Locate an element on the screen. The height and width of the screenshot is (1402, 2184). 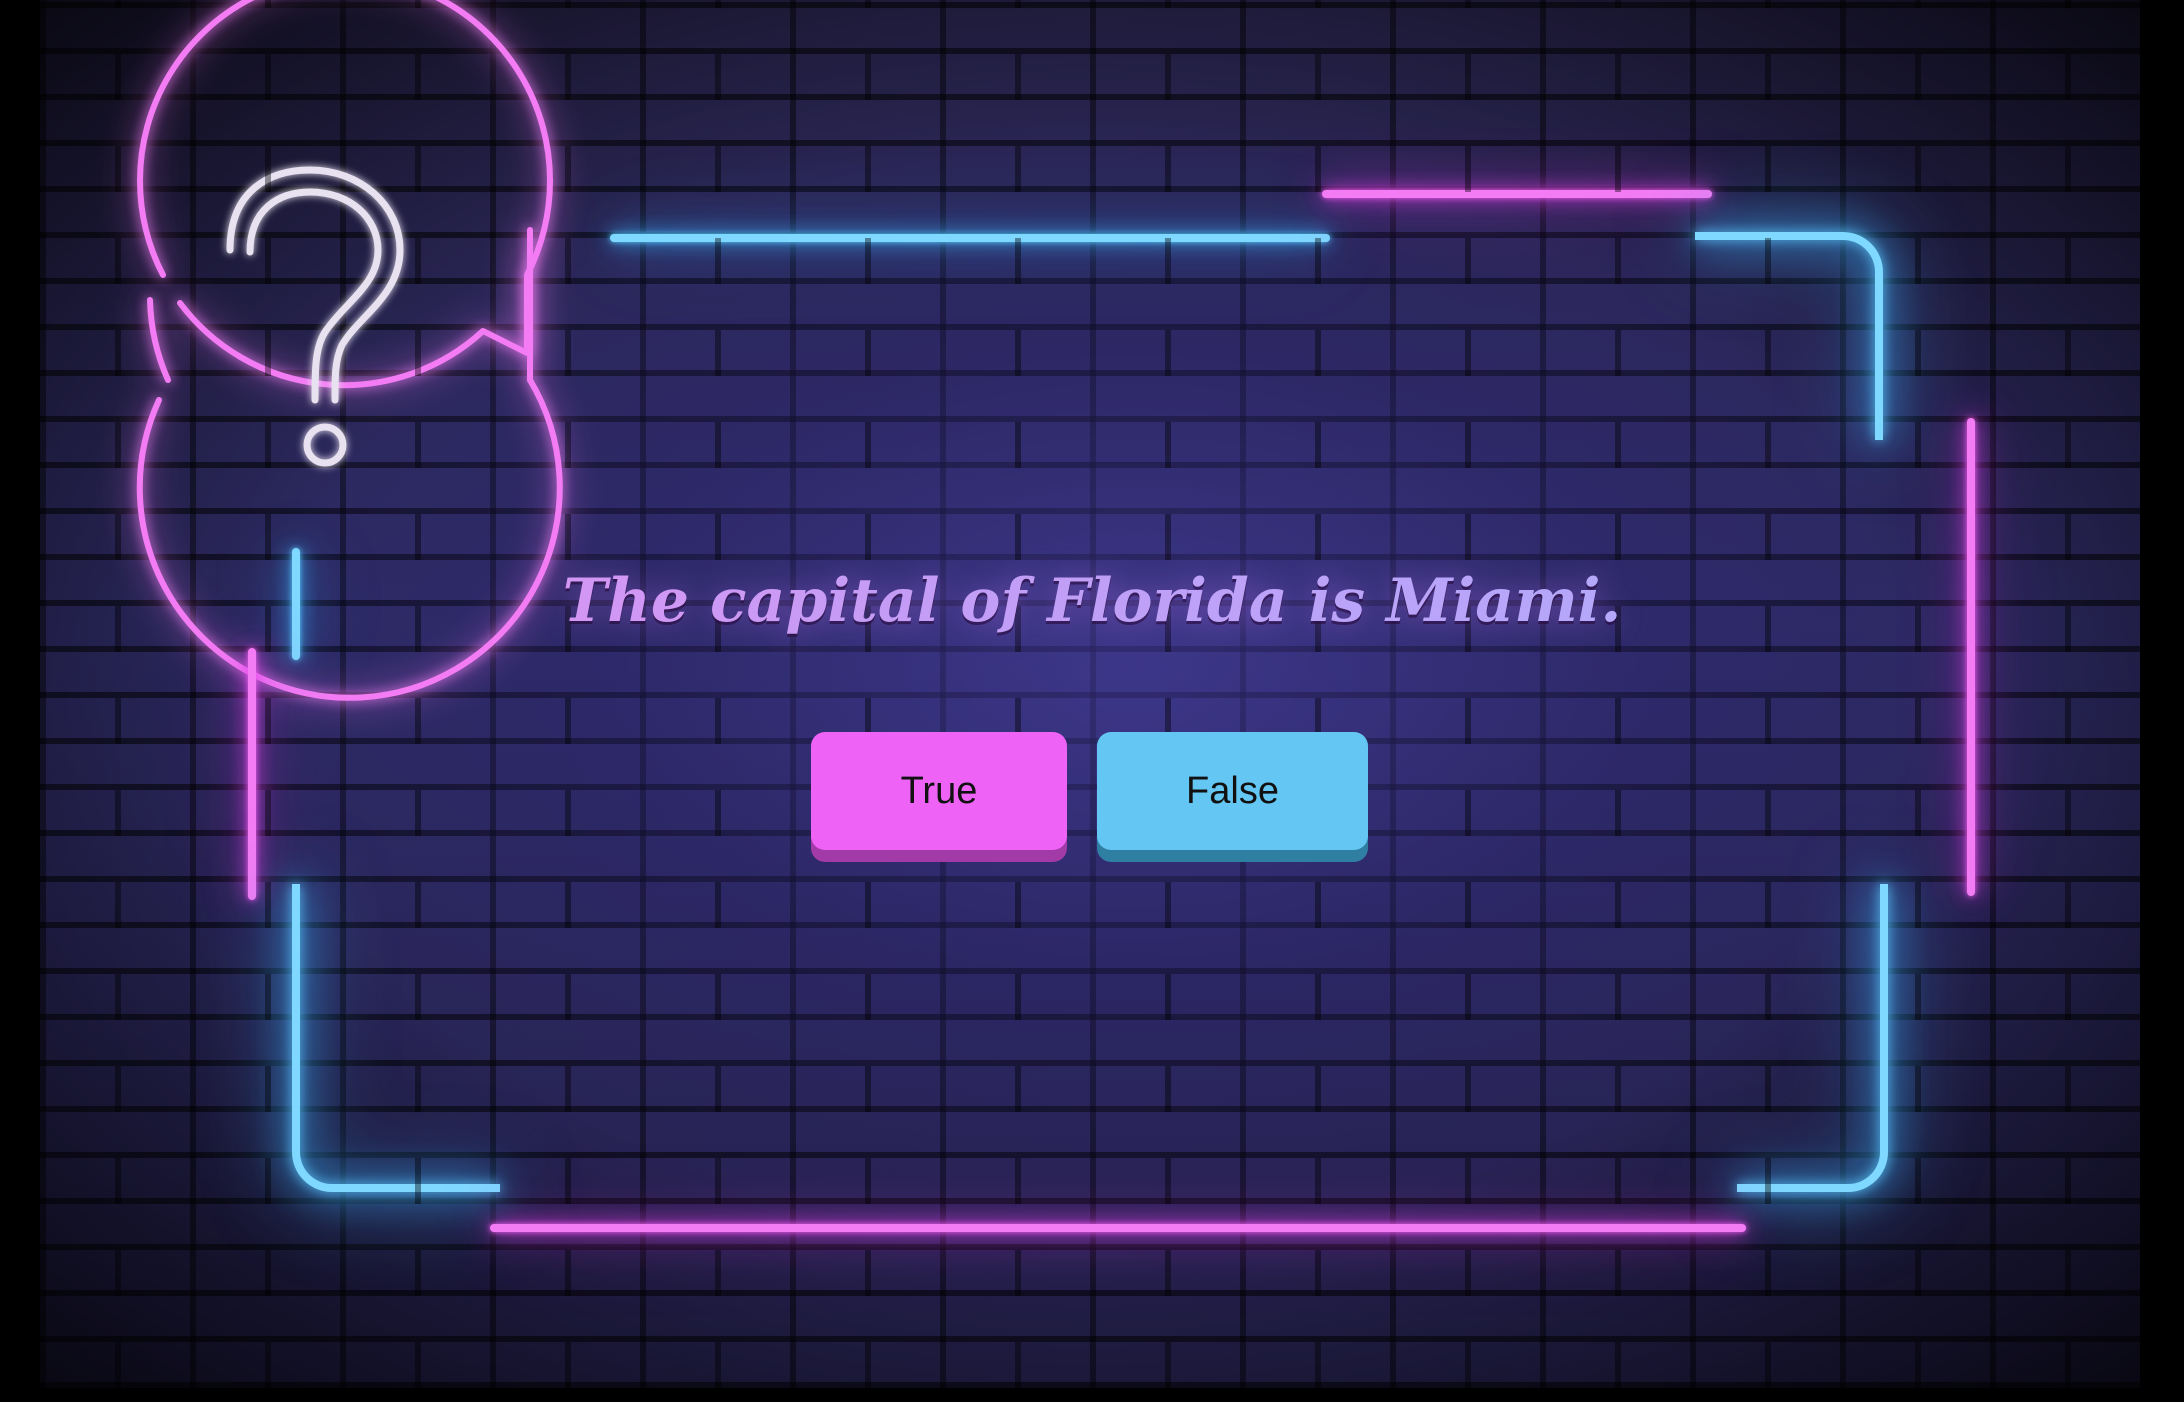
neon-frame-right-pink is located at coordinates (1971, 657).